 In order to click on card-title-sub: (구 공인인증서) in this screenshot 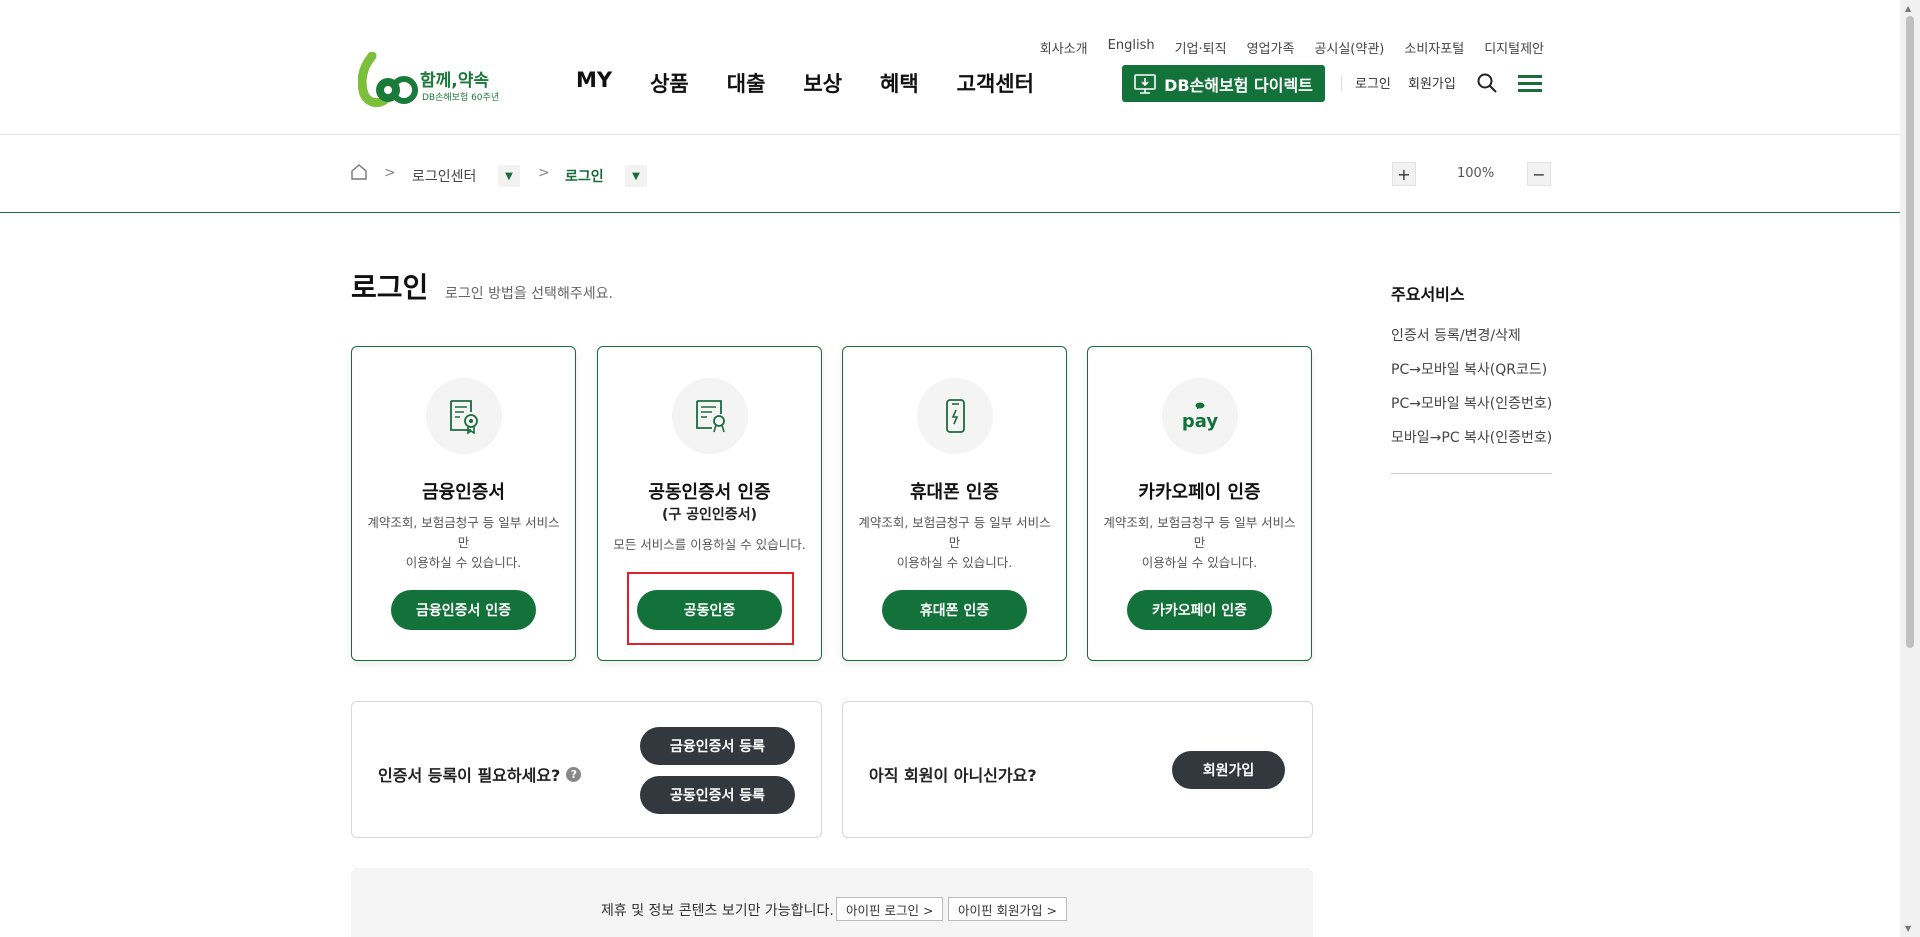, I will do `click(709, 515)`.